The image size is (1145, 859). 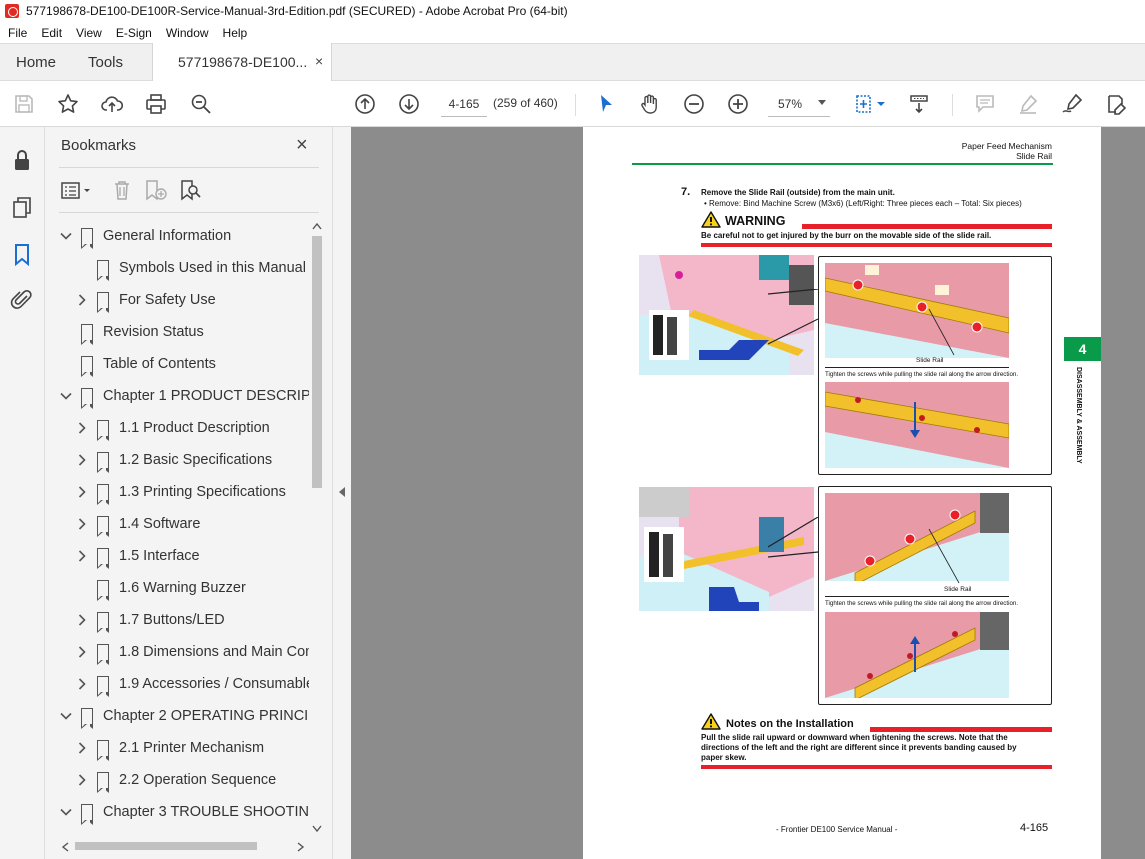 I want to click on page-number-input: 4-165, so click(x=464, y=104).